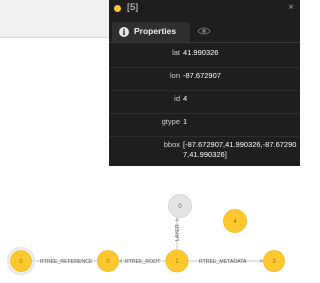  Describe the element at coordinates (174, 75) in the screenshot. I see `property-key: lon` at that location.